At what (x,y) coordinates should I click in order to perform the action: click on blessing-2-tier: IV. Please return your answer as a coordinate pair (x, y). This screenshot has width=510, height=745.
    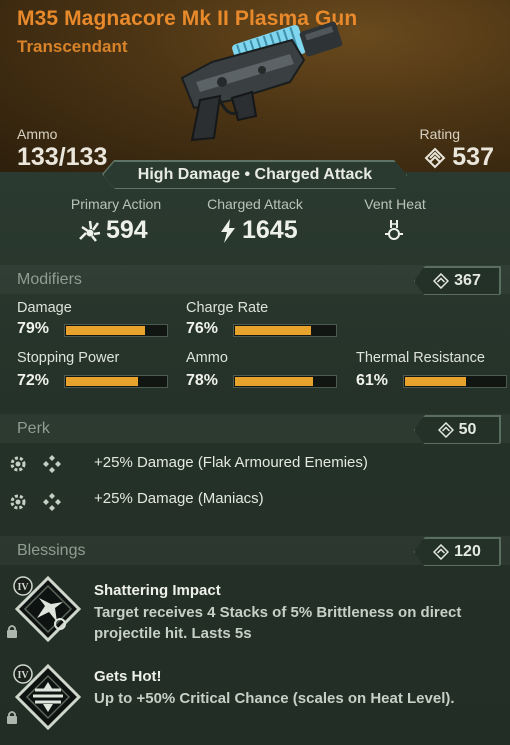
    Looking at the image, I should click on (23, 675).